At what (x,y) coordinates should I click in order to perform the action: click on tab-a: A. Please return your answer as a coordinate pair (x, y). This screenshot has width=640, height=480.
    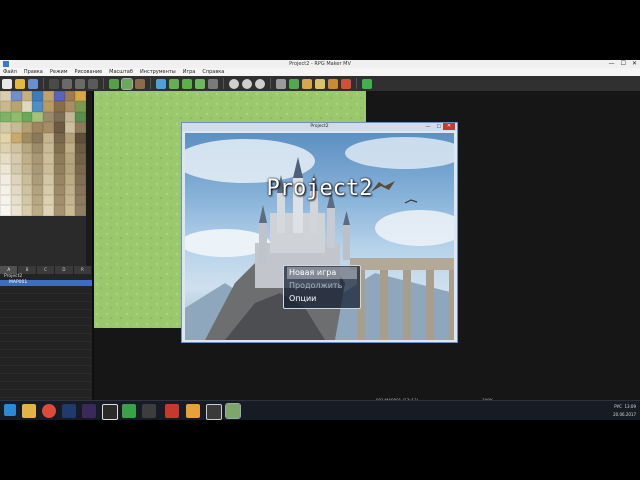
    Looking at the image, I should click on (9, 270).